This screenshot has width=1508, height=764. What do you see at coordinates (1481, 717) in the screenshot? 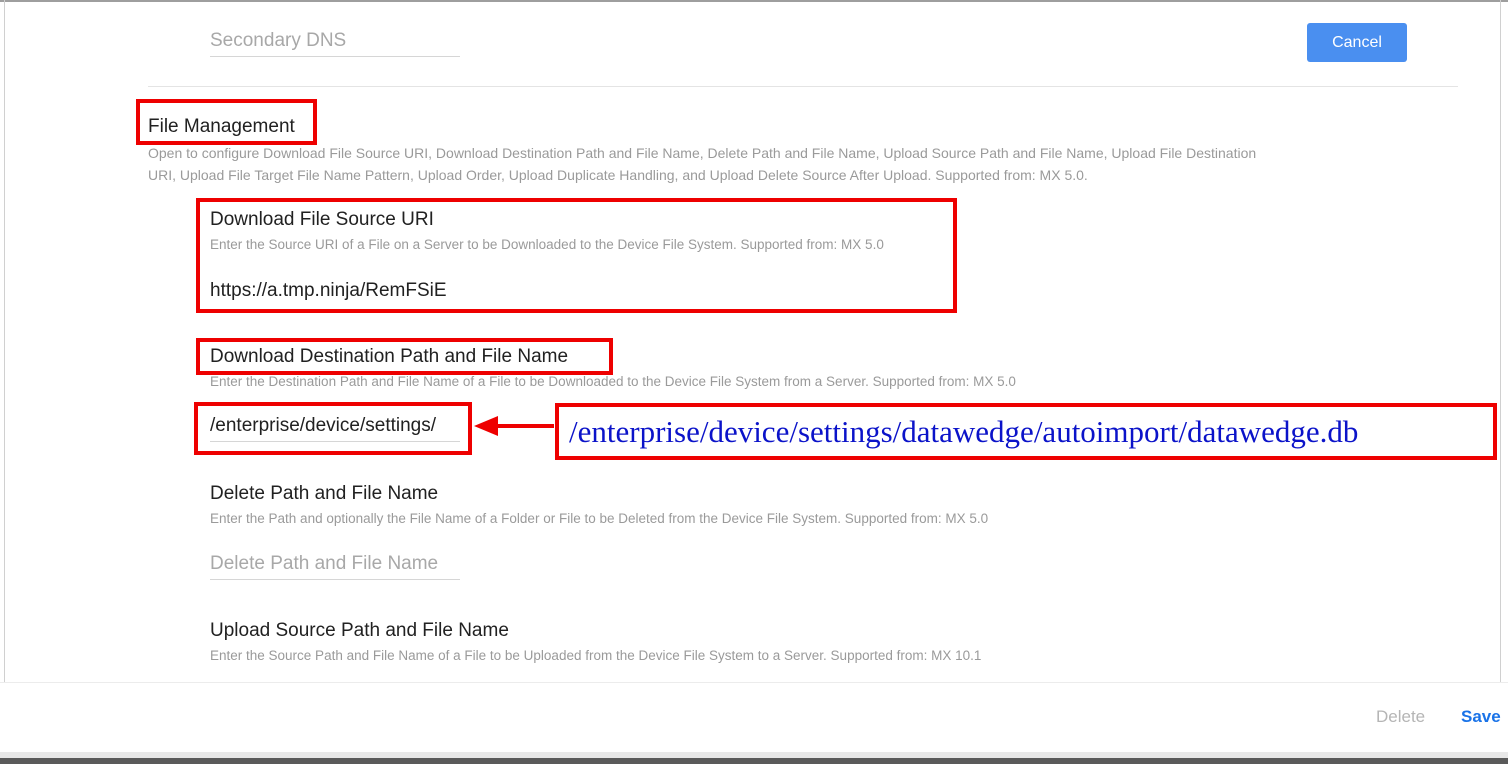
I see `save-button: Save` at bounding box center [1481, 717].